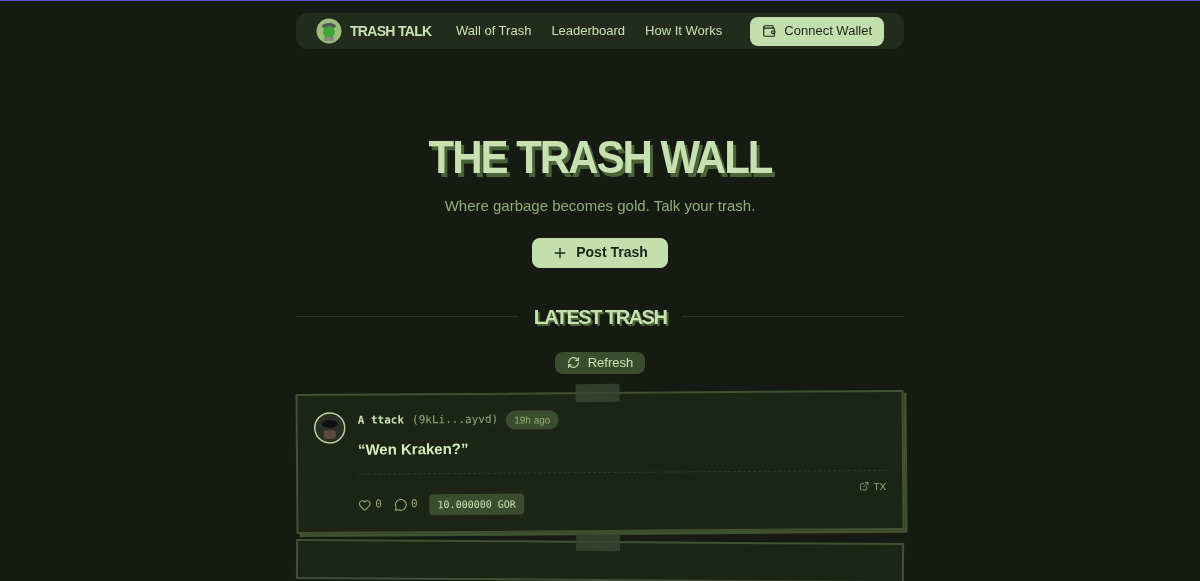 The width and height of the screenshot is (1200, 581). What do you see at coordinates (817, 31) in the screenshot?
I see `connect-wallet-button: Connect Wallet` at bounding box center [817, 31].